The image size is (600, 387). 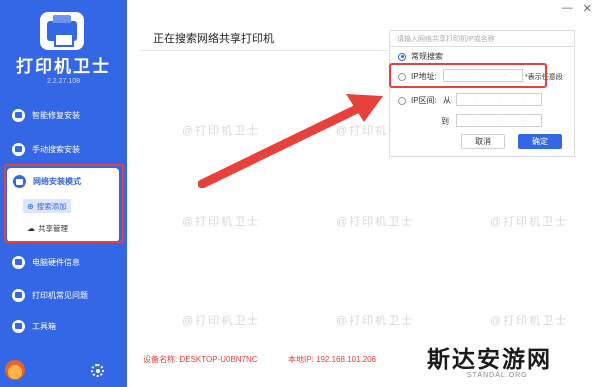 What do you see at coordinates (301, 359) in the screenshot?
I see `local-ip-label: 本地IP:` at bounding box center [301, 359].